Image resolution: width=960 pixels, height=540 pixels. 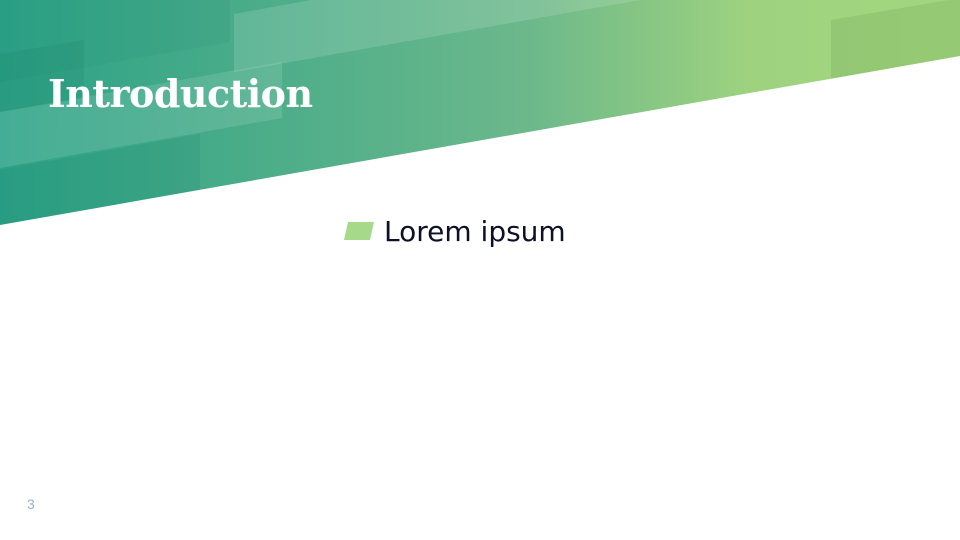 I want to click on page-number: 3, so click(x=31, y=504).